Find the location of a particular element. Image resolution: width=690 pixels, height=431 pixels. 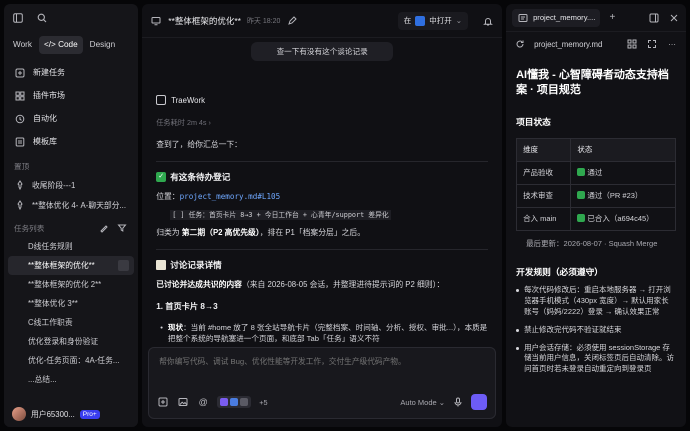

bullet-icon is located at coordinates (518, 330).